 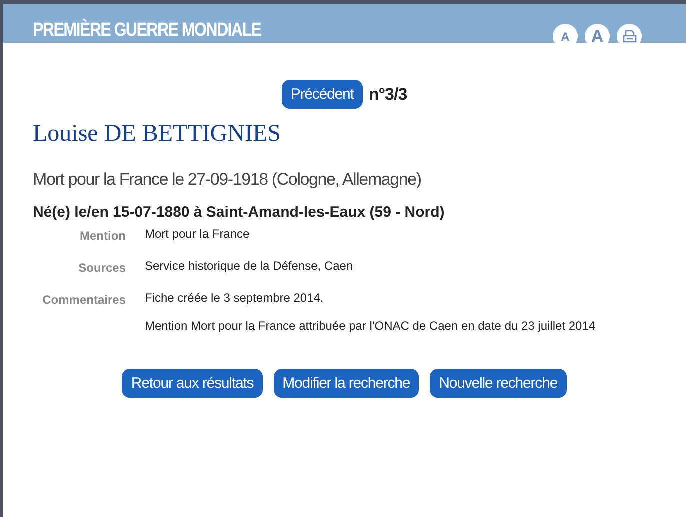 What do you see at coordinates (102, 267) in the screenshot?
I see `field-label: Sources` at bounding box center [102, 267].